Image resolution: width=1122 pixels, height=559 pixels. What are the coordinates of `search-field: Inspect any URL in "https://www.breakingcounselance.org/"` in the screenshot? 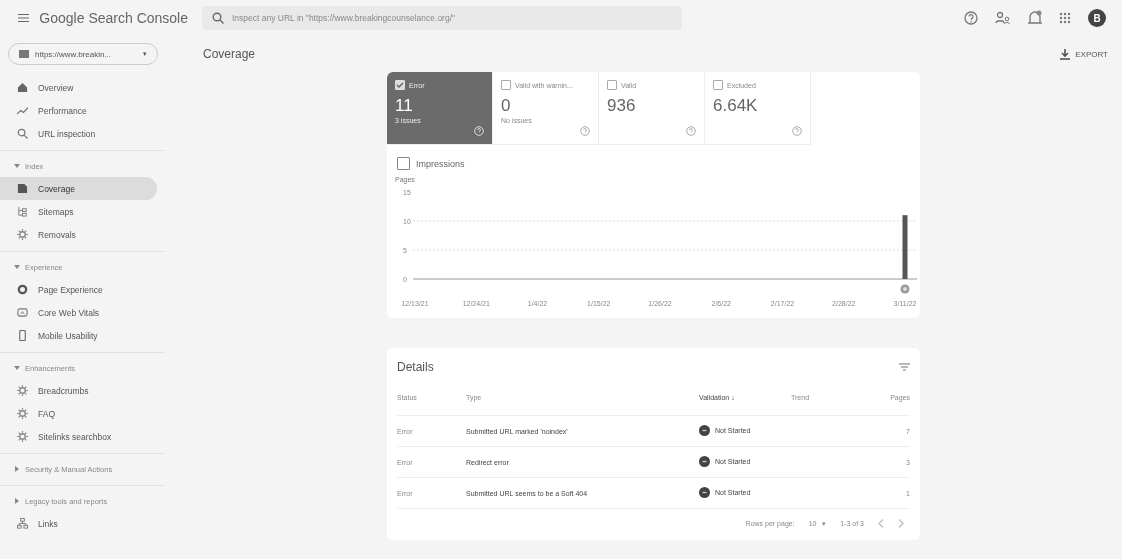 It's located at (442, 18).